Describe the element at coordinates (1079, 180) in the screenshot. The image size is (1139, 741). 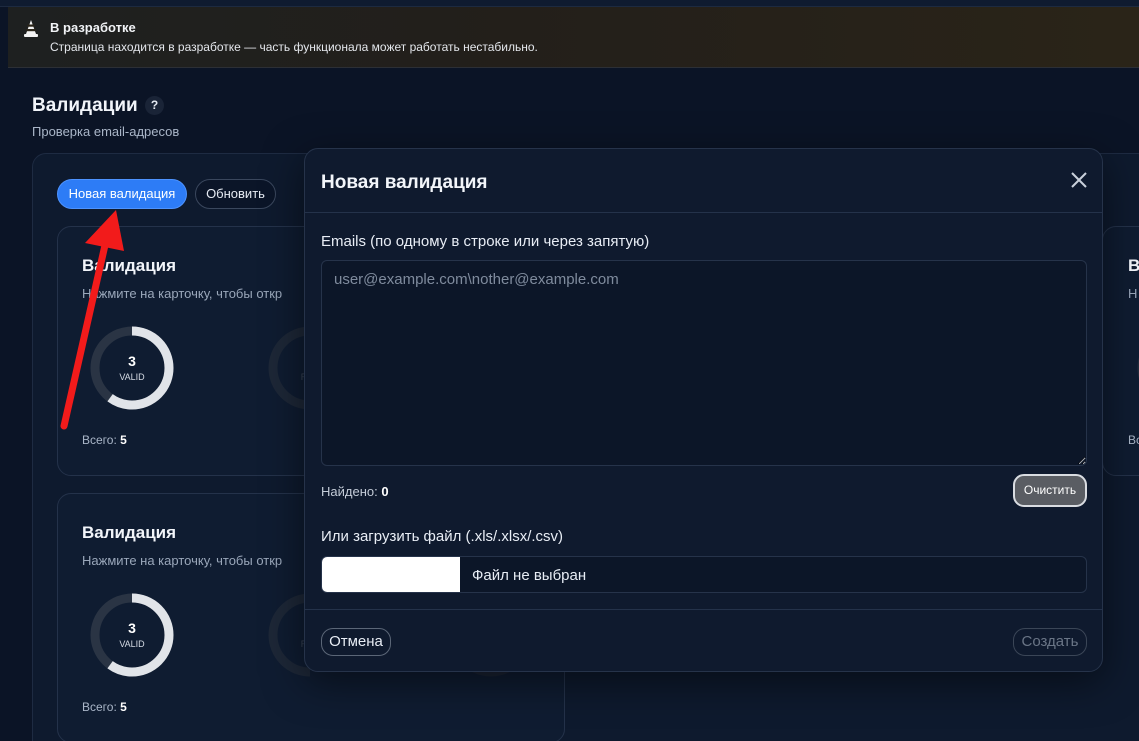
I see `close-icon` at that location.